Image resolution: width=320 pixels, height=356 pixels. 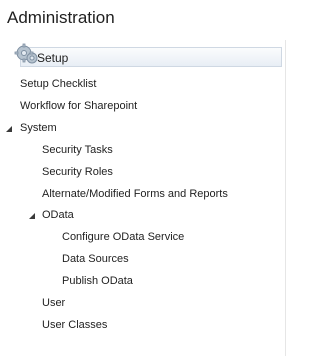 What do you see at coordinates (61, 17) in the screenshot?
I see `pane-title: Administration` at bounding box center [61, 17].